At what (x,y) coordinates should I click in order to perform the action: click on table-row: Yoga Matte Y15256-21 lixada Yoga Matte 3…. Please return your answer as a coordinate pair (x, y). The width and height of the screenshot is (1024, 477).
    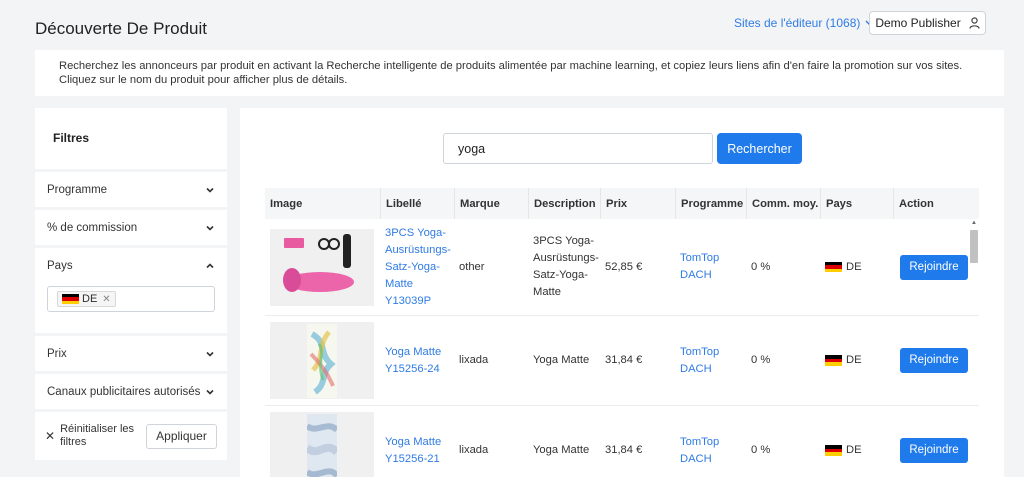
    Looking at the image, I should click on (622, 441).